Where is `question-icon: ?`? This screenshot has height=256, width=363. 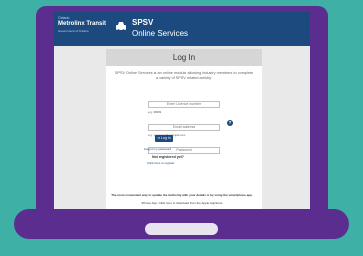 question-icon: ? is located at coordinates (230, 123).